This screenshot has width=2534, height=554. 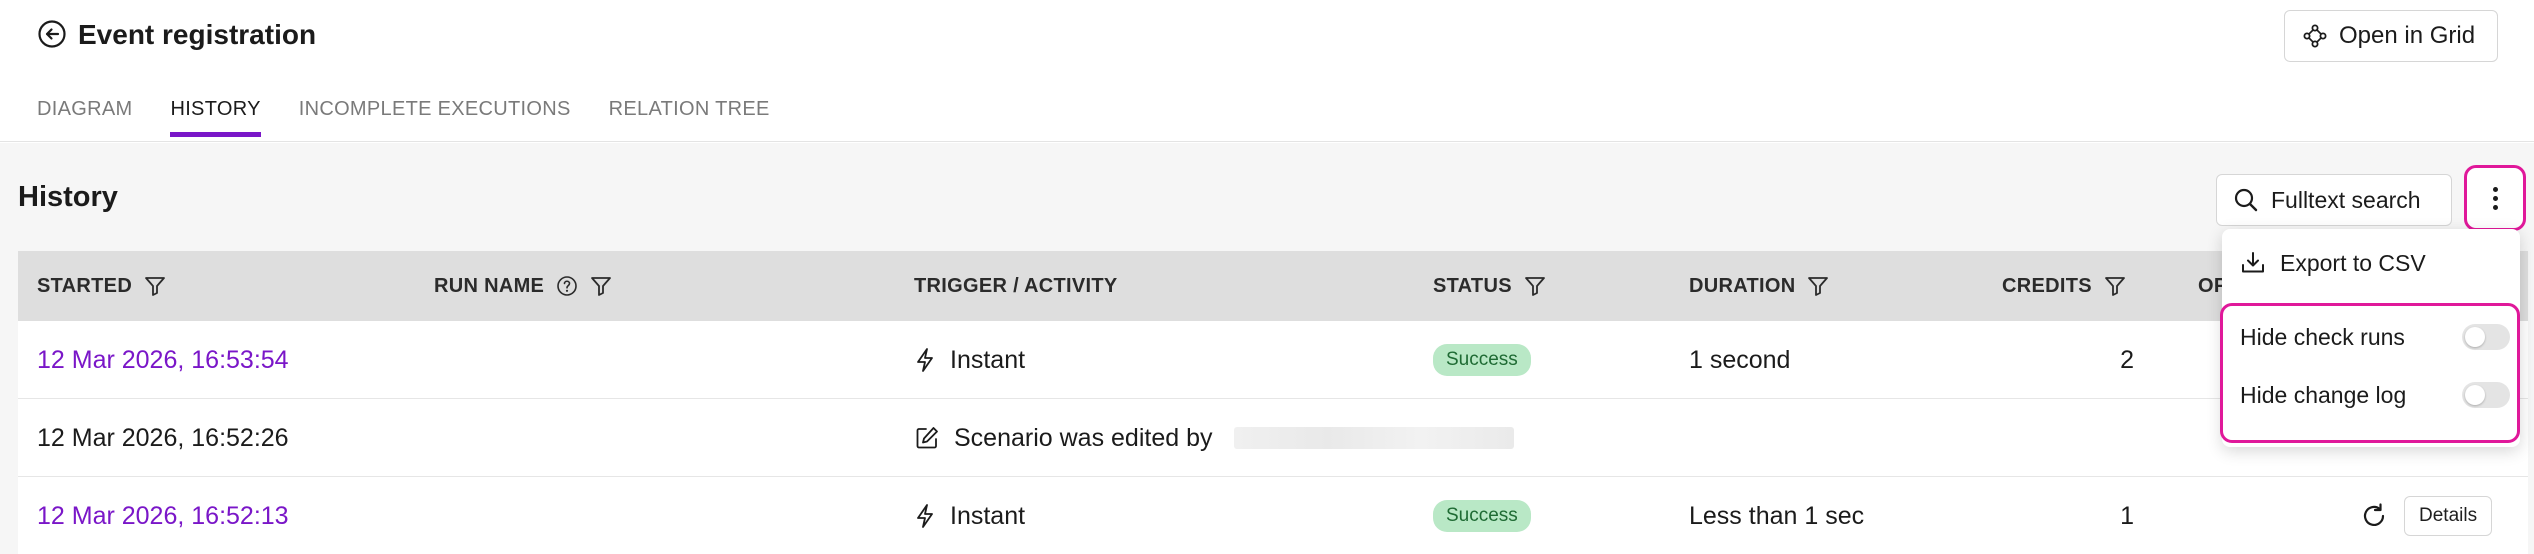 I want to click on column-started: STARTED, so click(x=101, y=286).